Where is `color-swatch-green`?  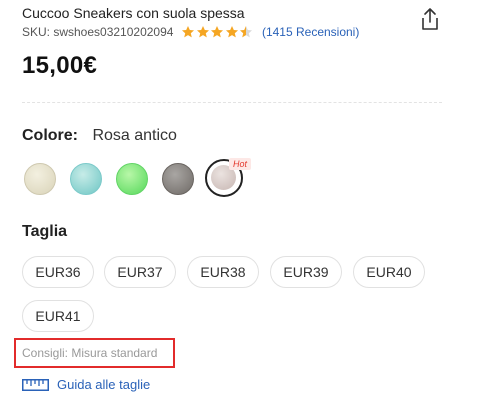 color-swatch-green is located at coordinates (132, 179).